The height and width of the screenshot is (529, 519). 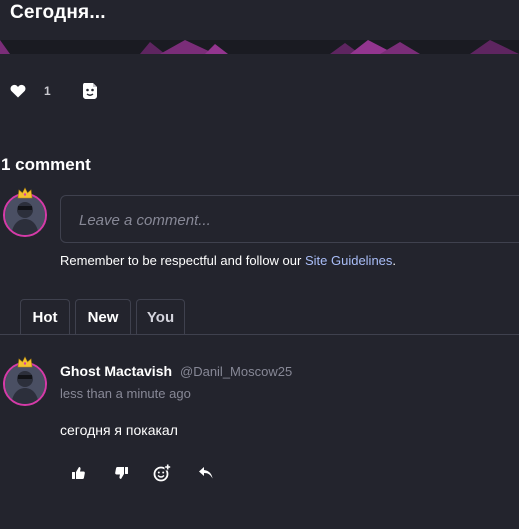 I want to click on reply-icon, so click(x=206, y=475).